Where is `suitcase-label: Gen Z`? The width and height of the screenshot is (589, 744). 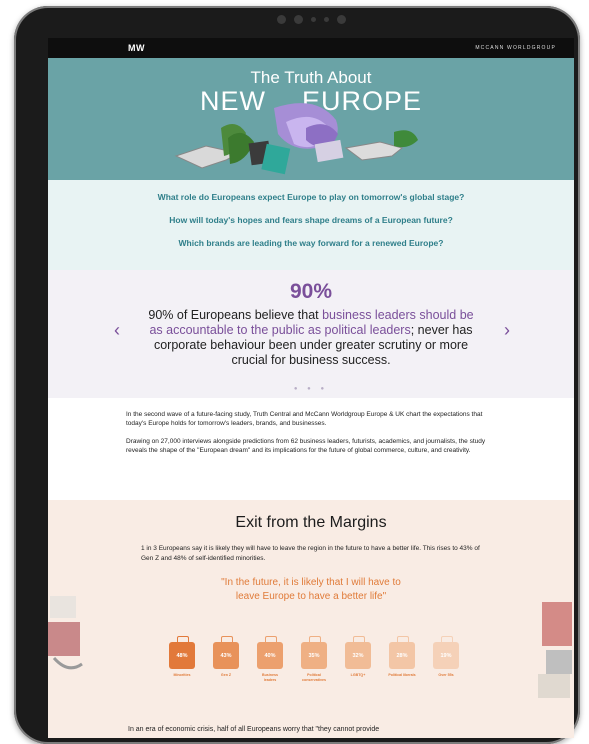 suitcase-label: Gen Z is located at coordinates (226, 675).